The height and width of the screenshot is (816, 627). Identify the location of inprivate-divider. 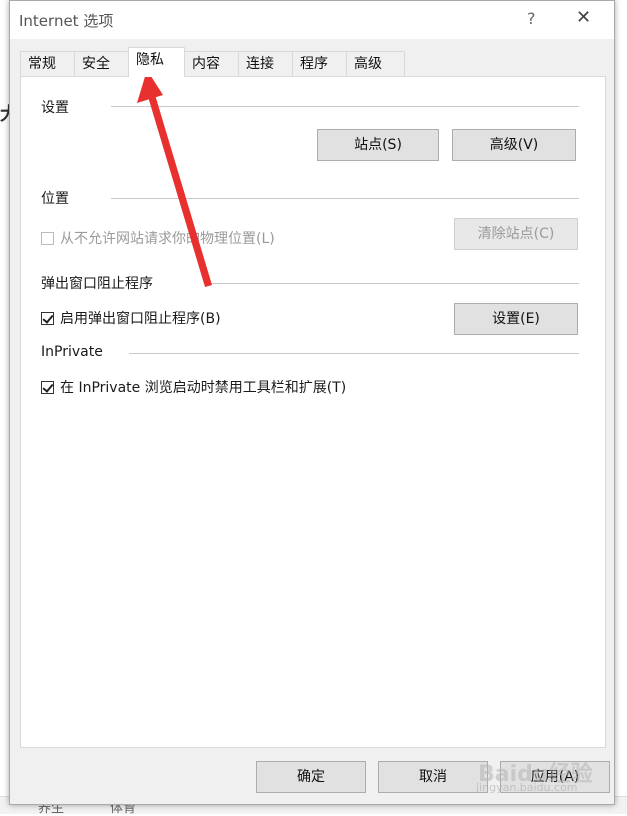
(354, 353).